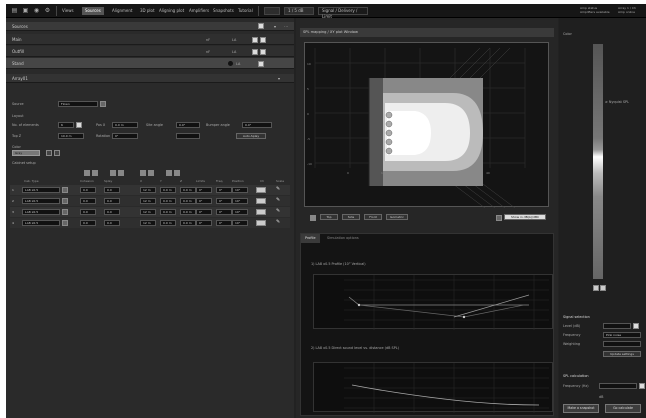 The image size is (646, 418). What do you see at coordinates (343, 238) in the screenshot?
I see `tab-simulation: Simulation options` at bounding box center [343, 238].